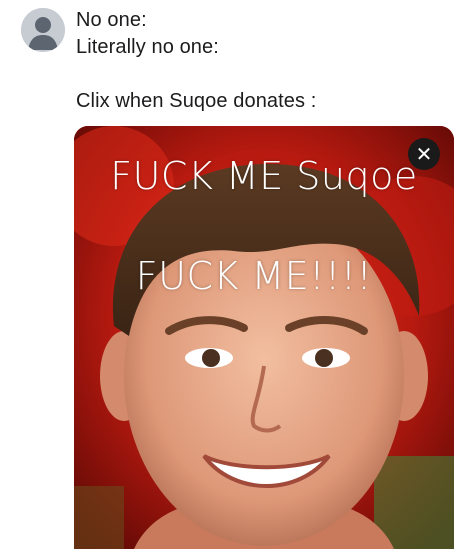 Image resolution: width=474 pixels, height=549 pixels. I want to click on tweet-line: Literally no one:, so click(147, 47).